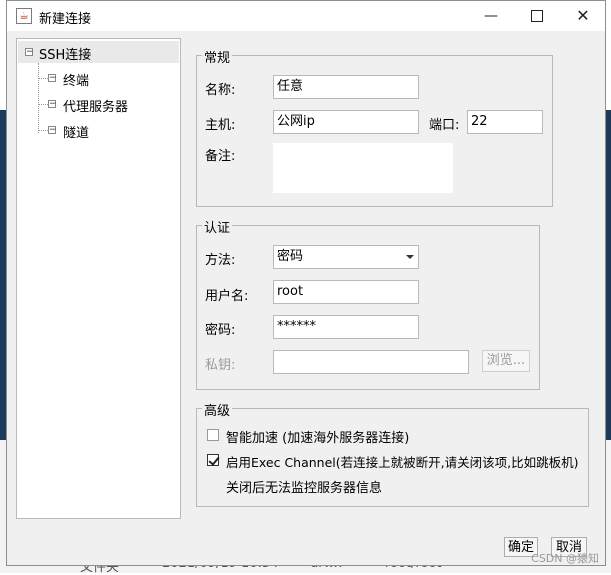 Image resolution: width=611 pixels, height=575 pixels. Describe the element at coordinates (290, 256) in the screenshot. I see `method-value: 密码` at that location.